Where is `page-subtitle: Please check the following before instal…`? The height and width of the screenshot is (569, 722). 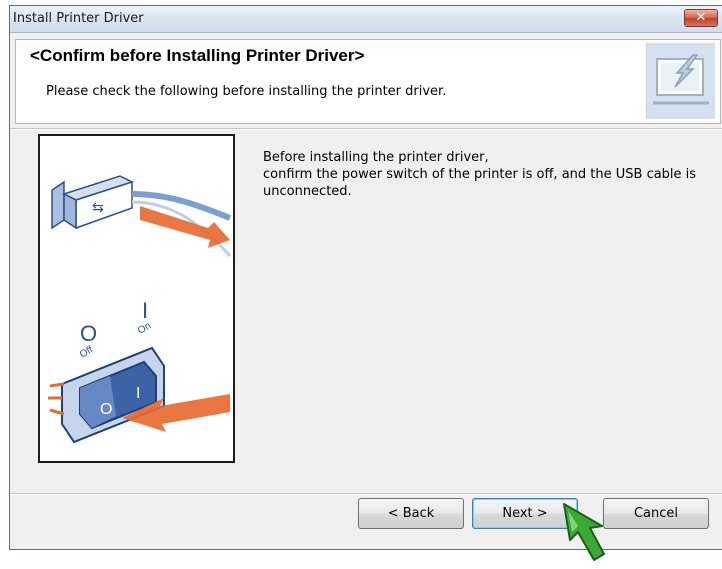
page-subtitle: Please check the following before instal… is located at coordinates (246, 91).